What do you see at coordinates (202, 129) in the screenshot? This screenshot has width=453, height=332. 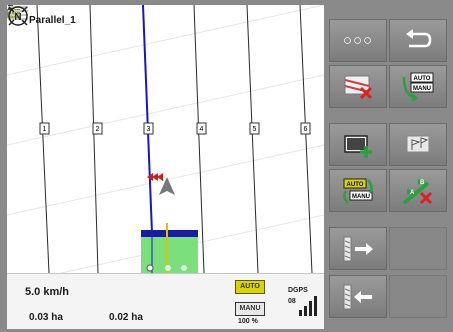 I see `track-label-4: 4` at bounding box center [202, 129].